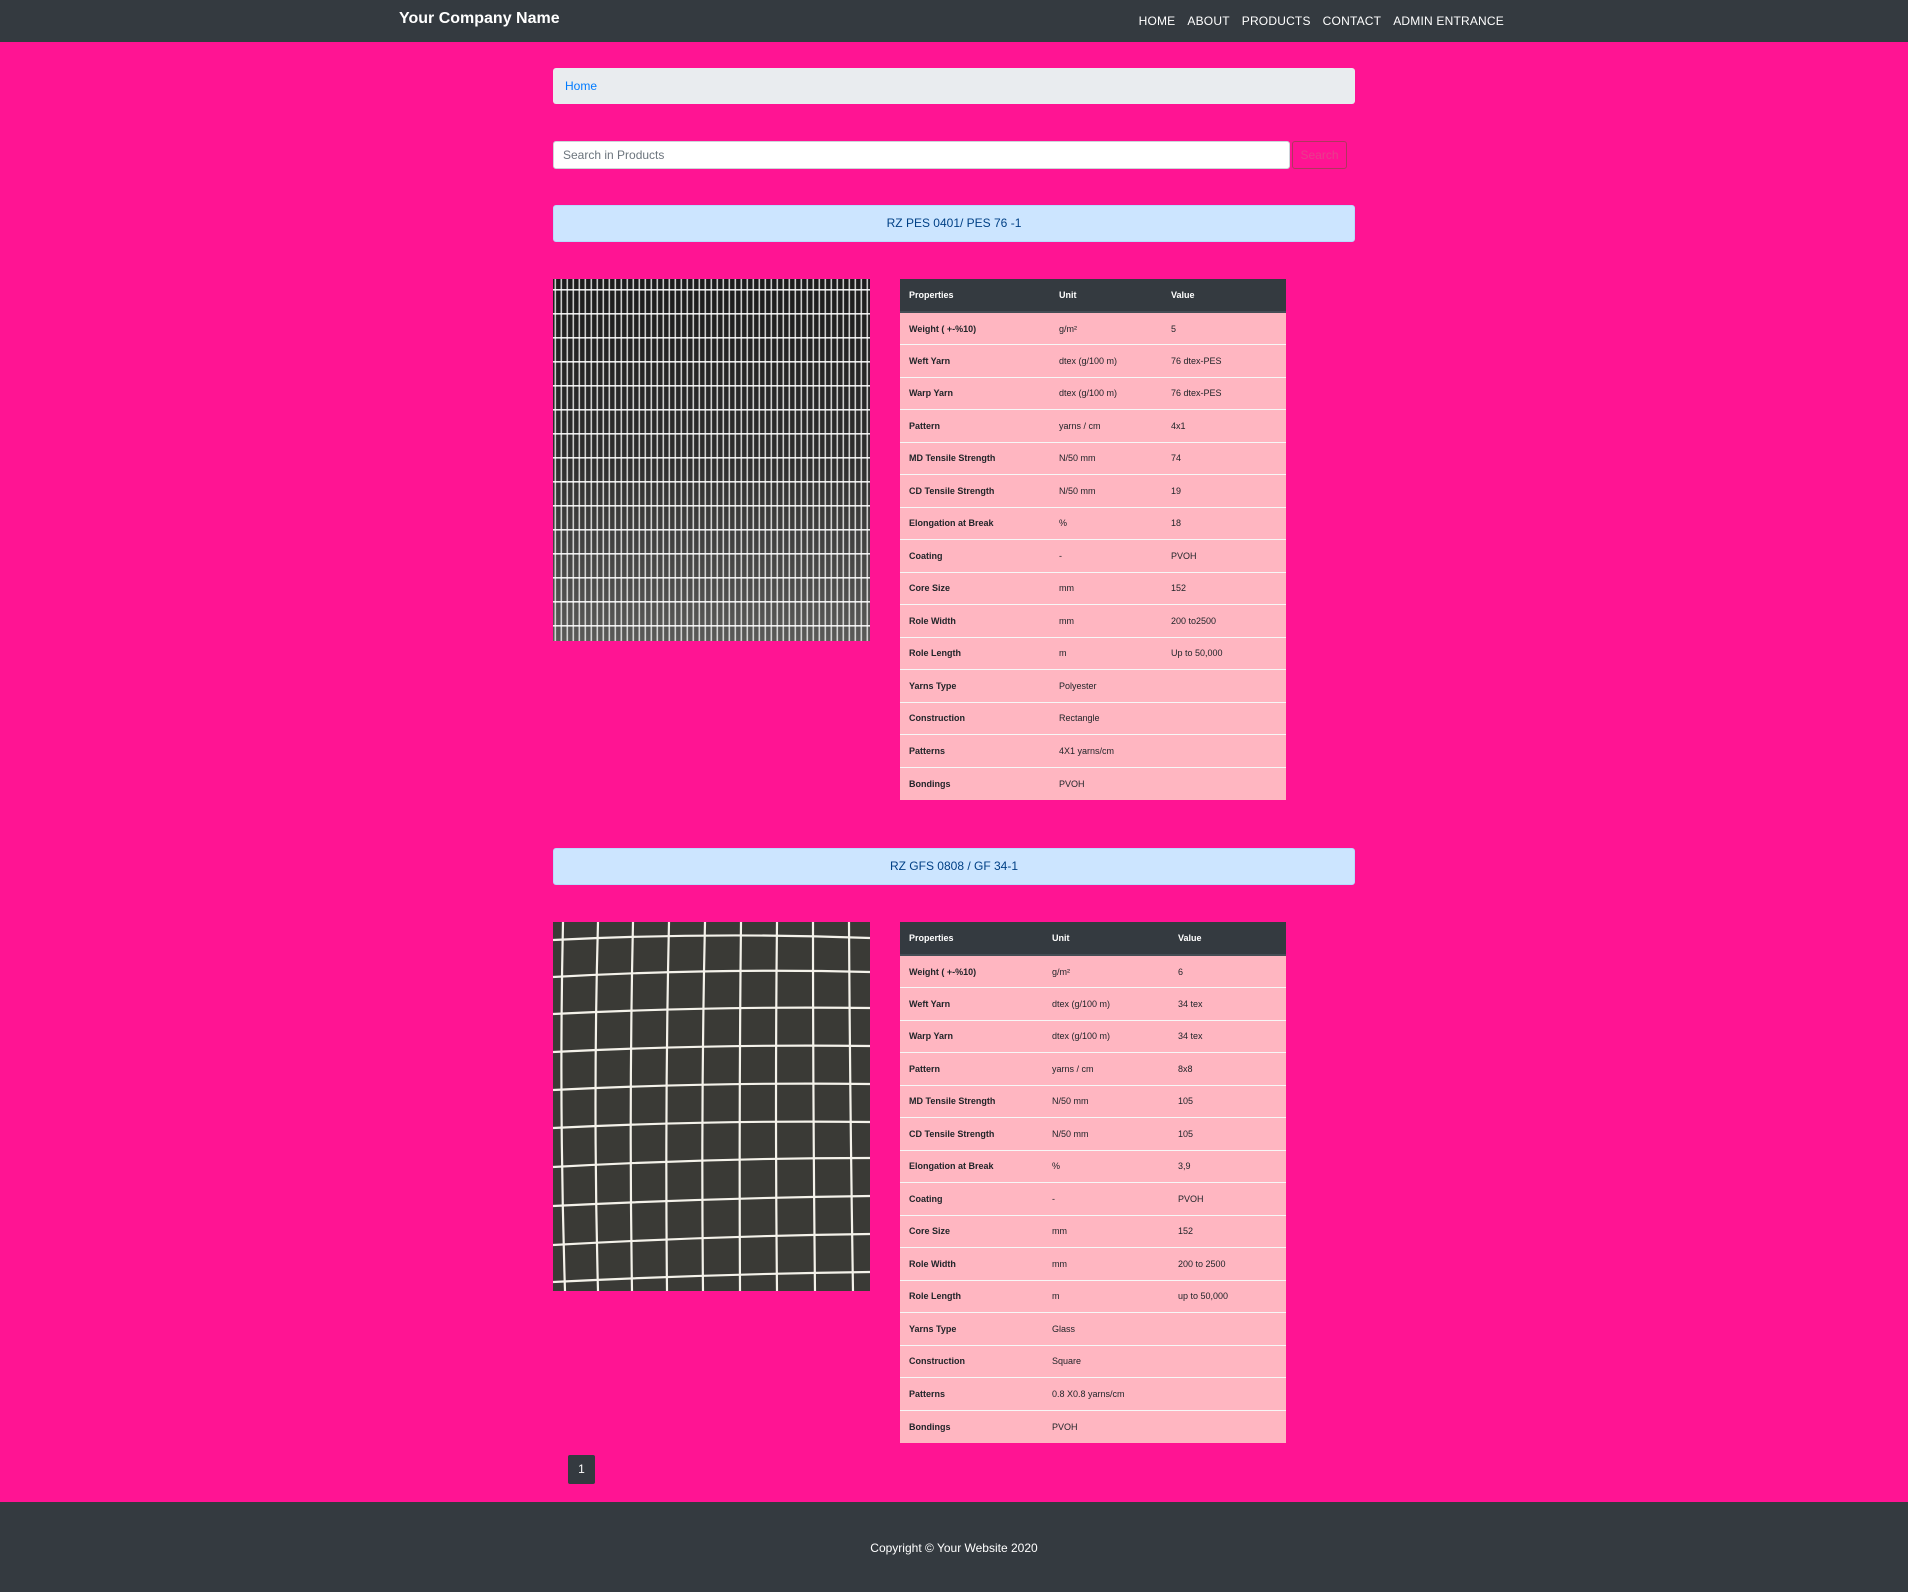 The height and width of the screenshot is (1592, 1908). What do you see at coordinates (971, 971) in the screenshot?
I see `cell-prop: Weight ( +-%10)` at bounding box center [971, 971].